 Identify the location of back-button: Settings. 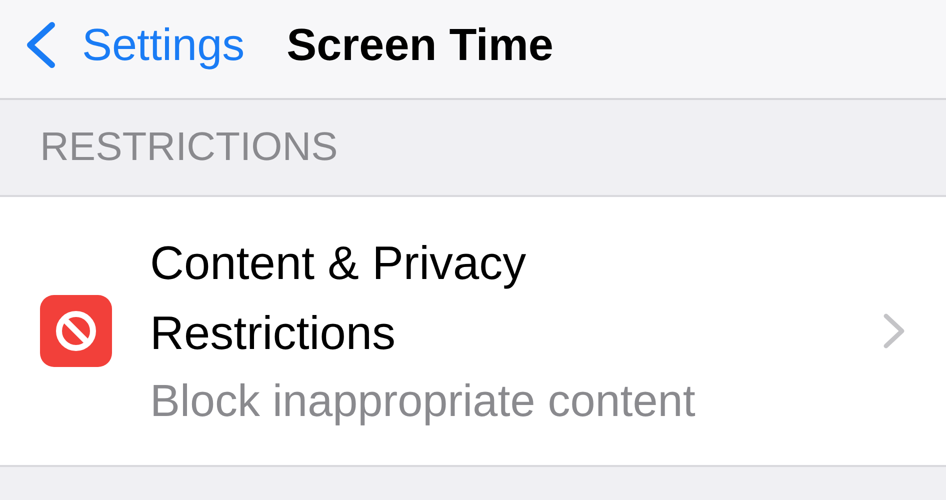
(122, 45).